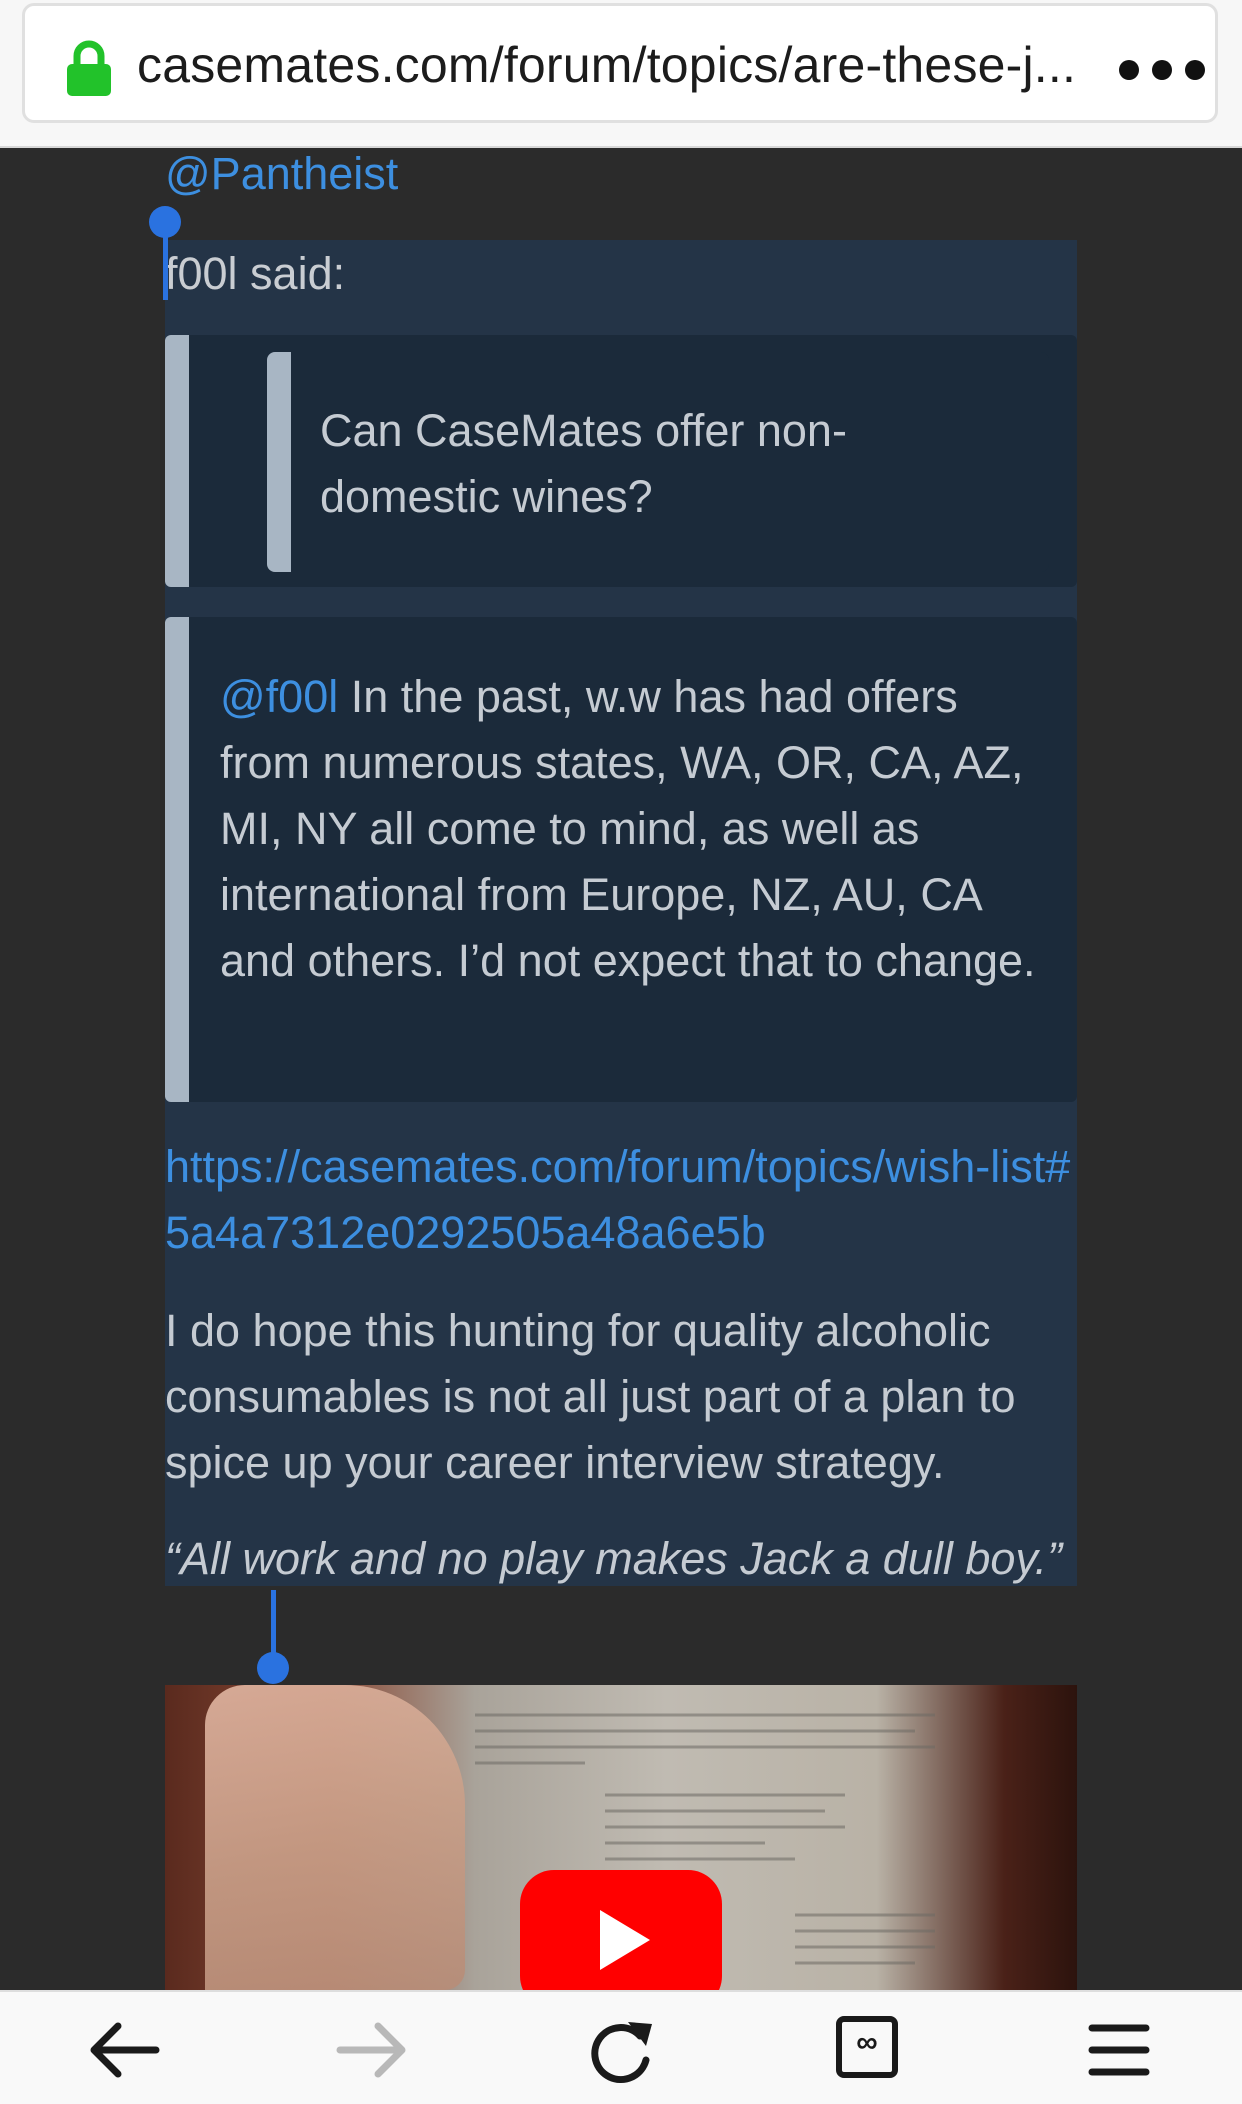  I want to click on forward-arrow-icon, so click(372, 2050).